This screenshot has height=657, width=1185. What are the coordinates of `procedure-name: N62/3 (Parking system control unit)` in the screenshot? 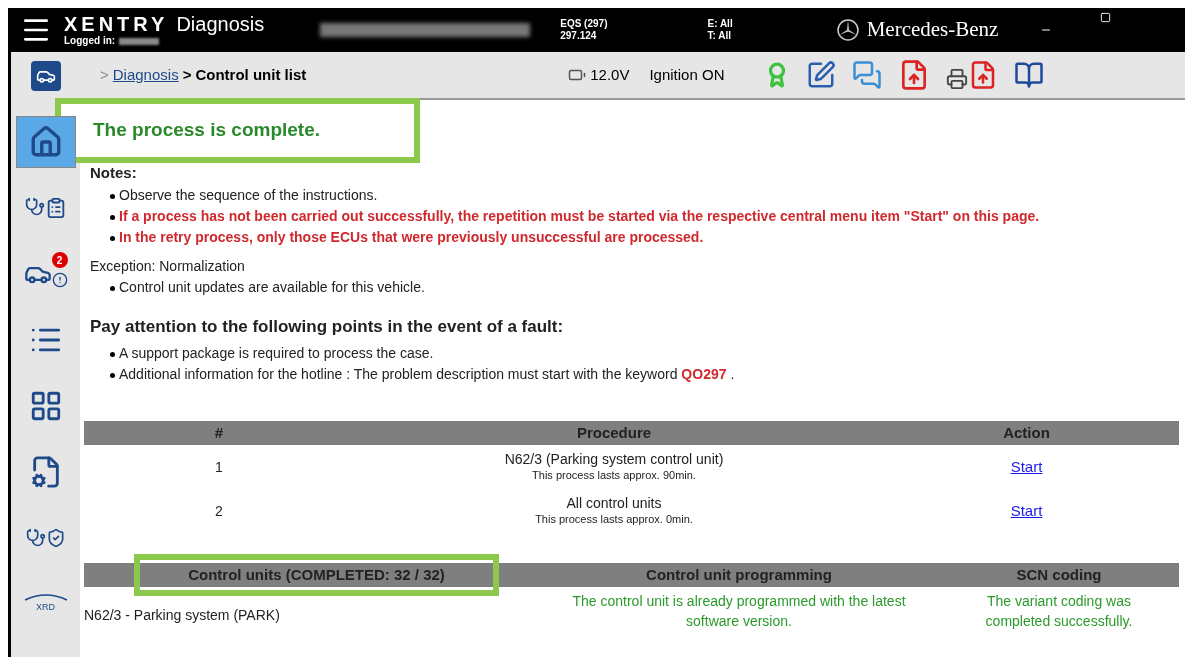 It's located at (614, 460).